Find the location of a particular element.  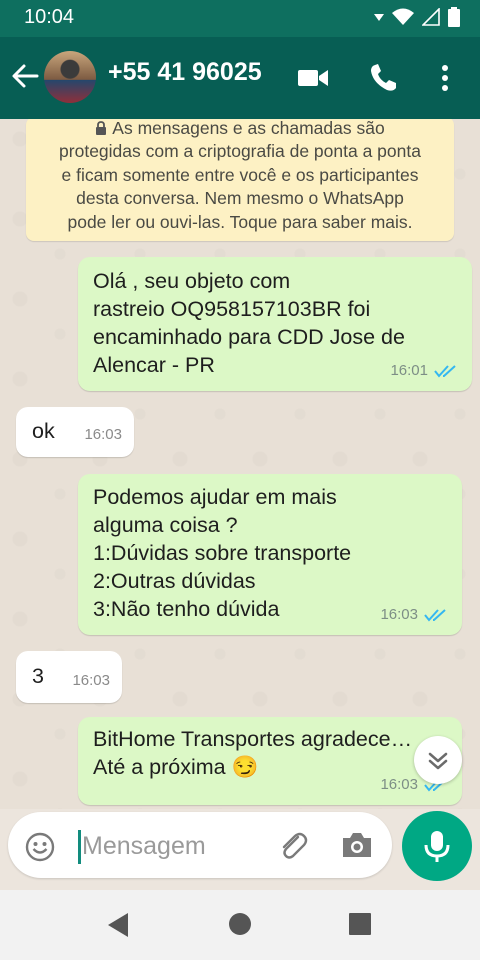

message-text: 3 is located at coordinates (38, 676).